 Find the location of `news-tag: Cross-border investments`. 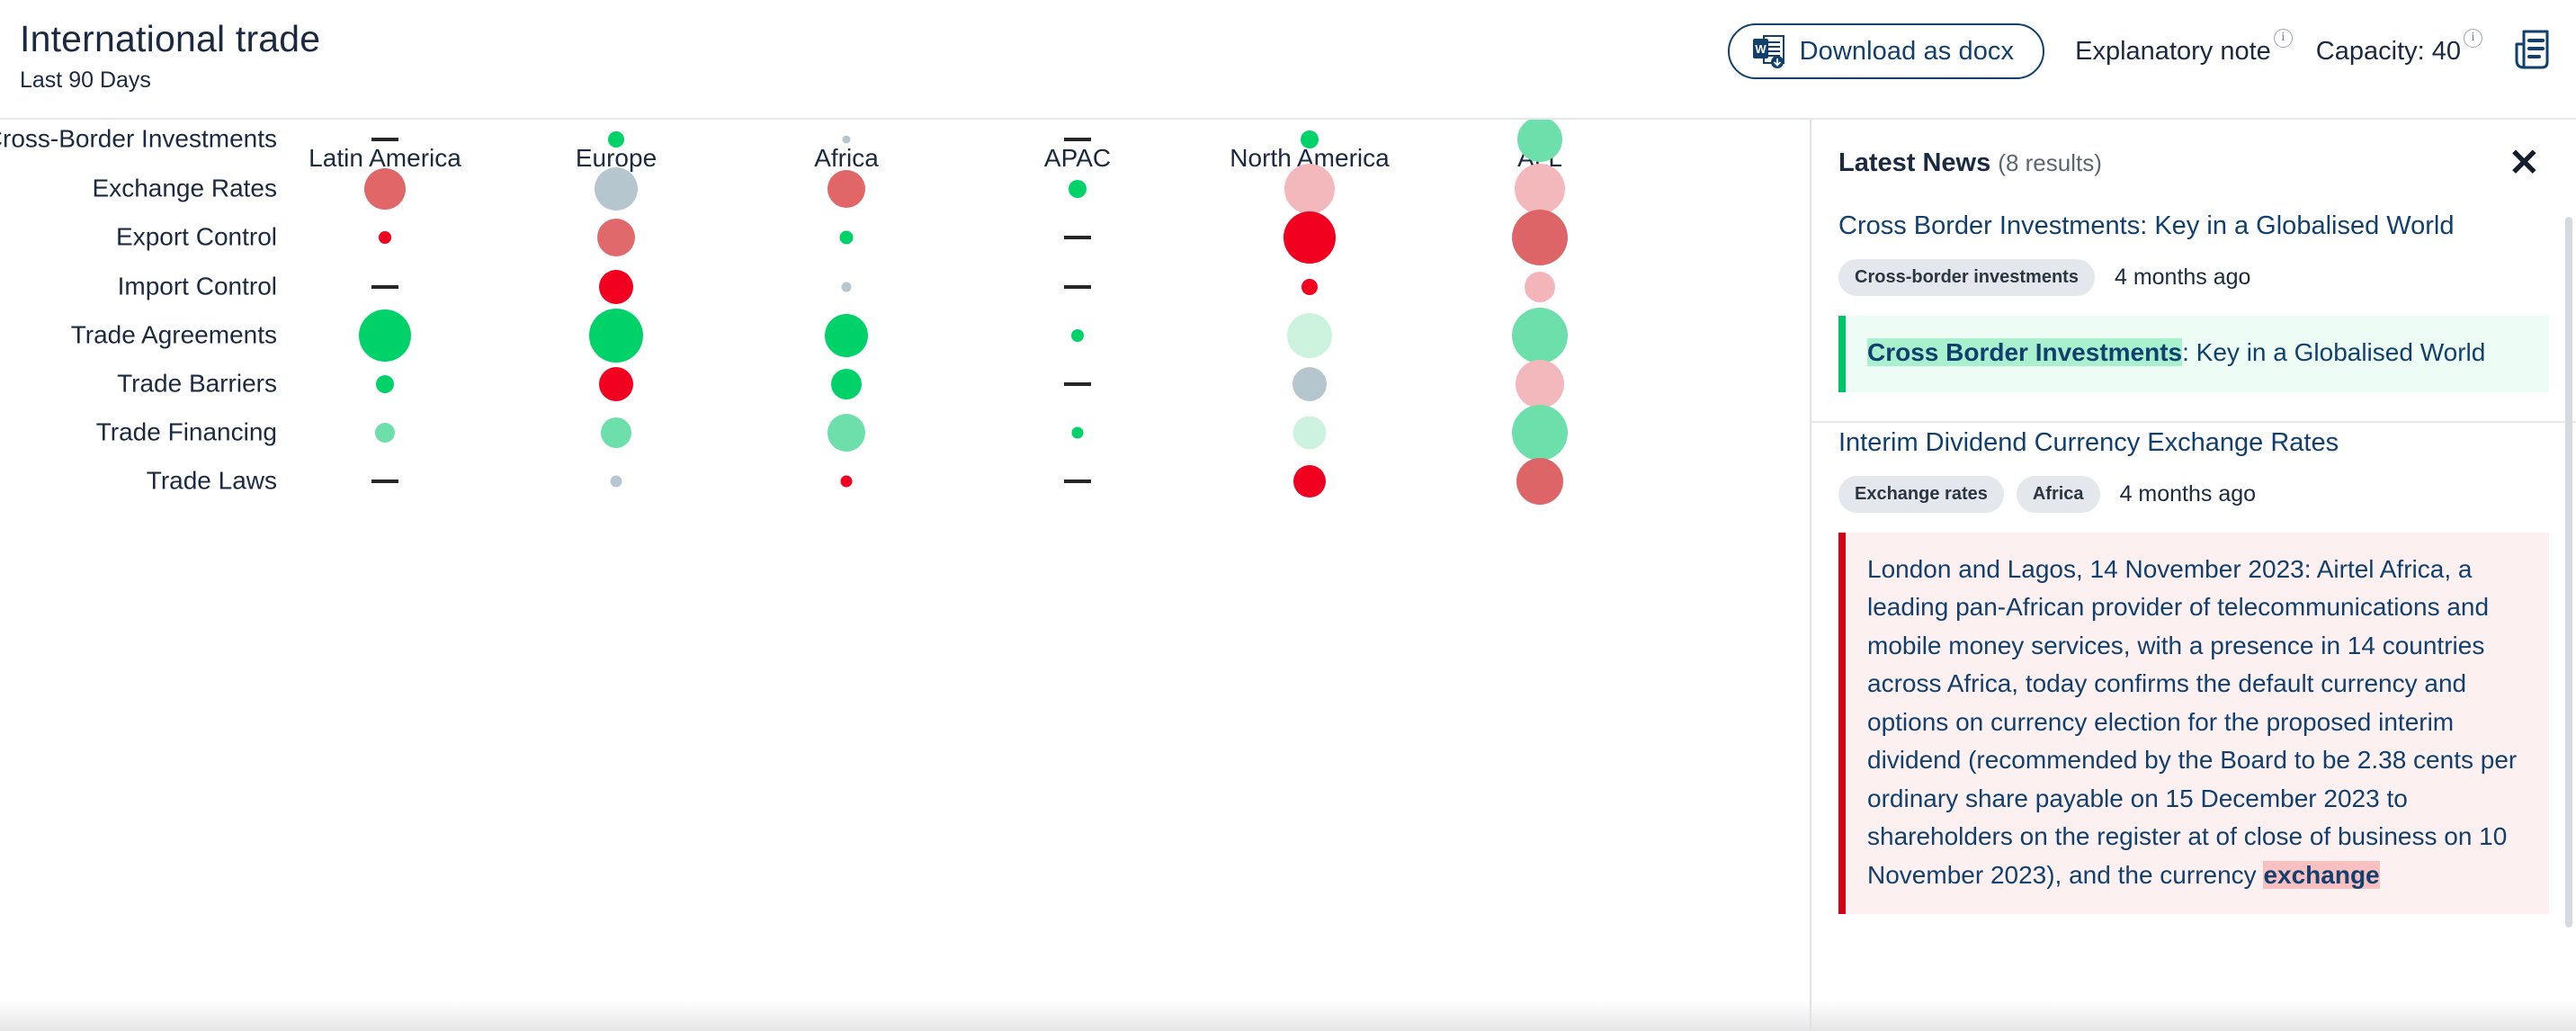

news-tag: Cross-border investments is located at coordinates (1966, 277).